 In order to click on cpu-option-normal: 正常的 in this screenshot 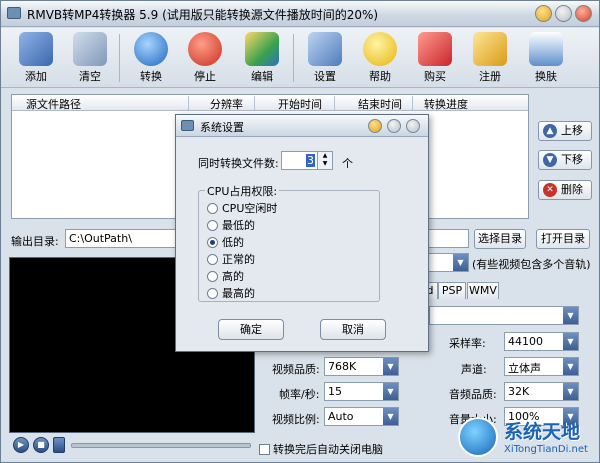, I will do `click(231, 259)`.